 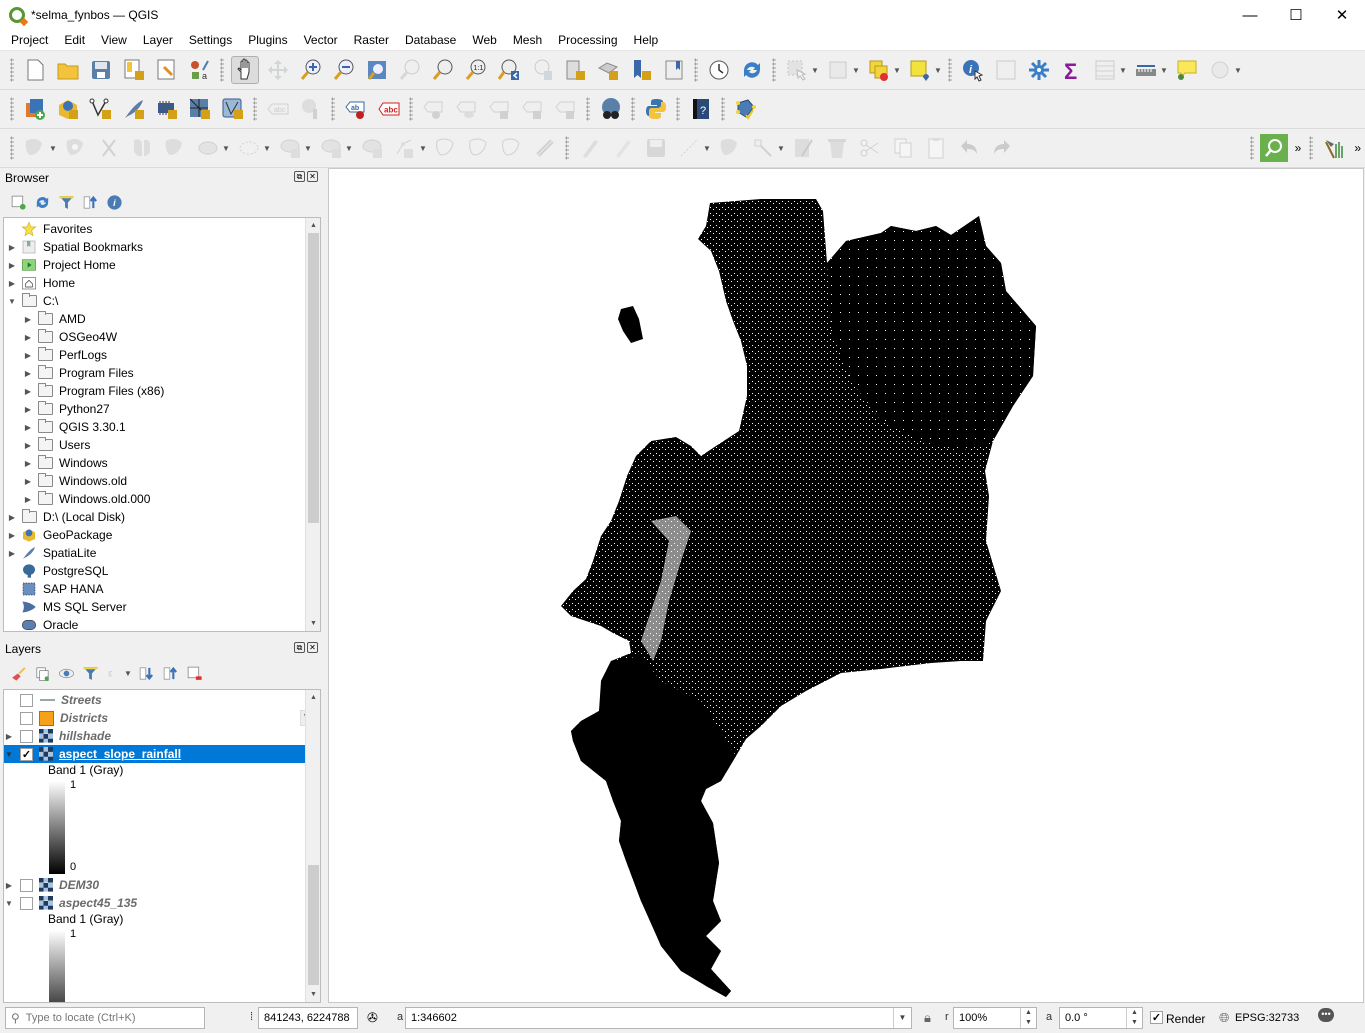 I want to click on delete-part-icon, so click(x=372, y=148).